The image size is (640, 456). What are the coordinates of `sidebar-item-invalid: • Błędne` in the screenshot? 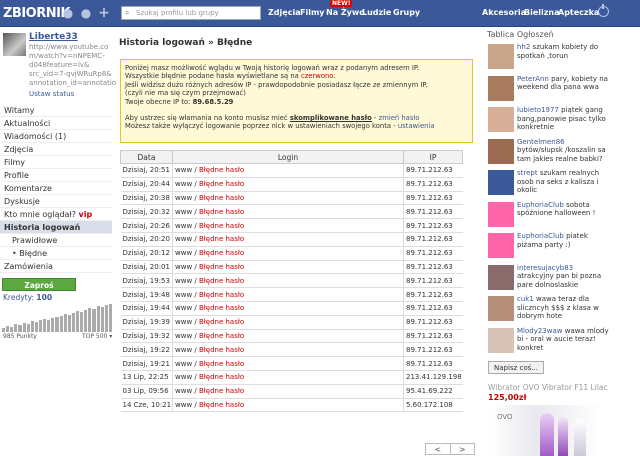 It's located at (56, 253).